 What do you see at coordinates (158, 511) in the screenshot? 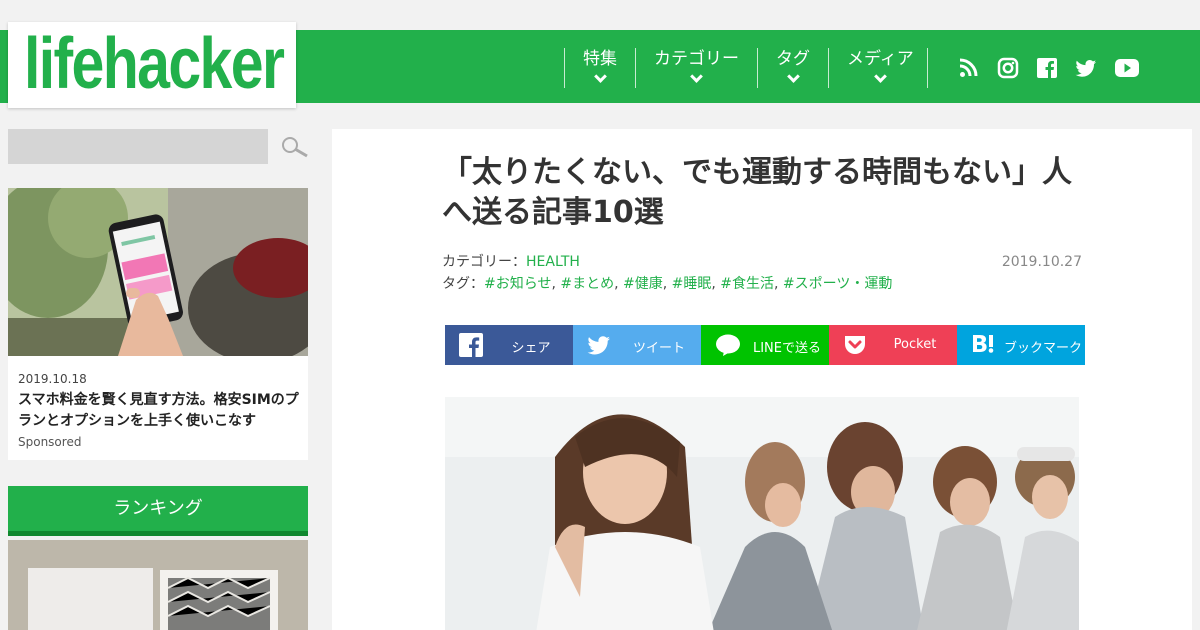
I see `ranking-heading: ランキング` at bounding box center [158, 511].